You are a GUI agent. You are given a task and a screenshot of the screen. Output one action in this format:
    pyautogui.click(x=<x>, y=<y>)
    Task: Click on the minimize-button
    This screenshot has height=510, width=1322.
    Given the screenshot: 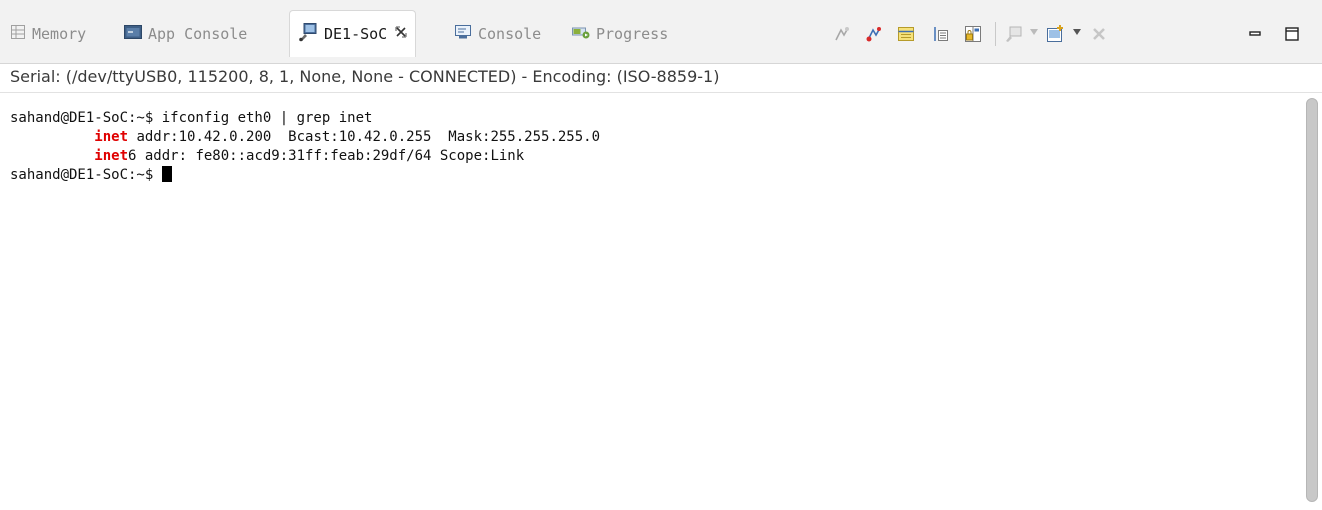 What is the action you would take?
    pyautogui.click(x=1255, y=34)
    